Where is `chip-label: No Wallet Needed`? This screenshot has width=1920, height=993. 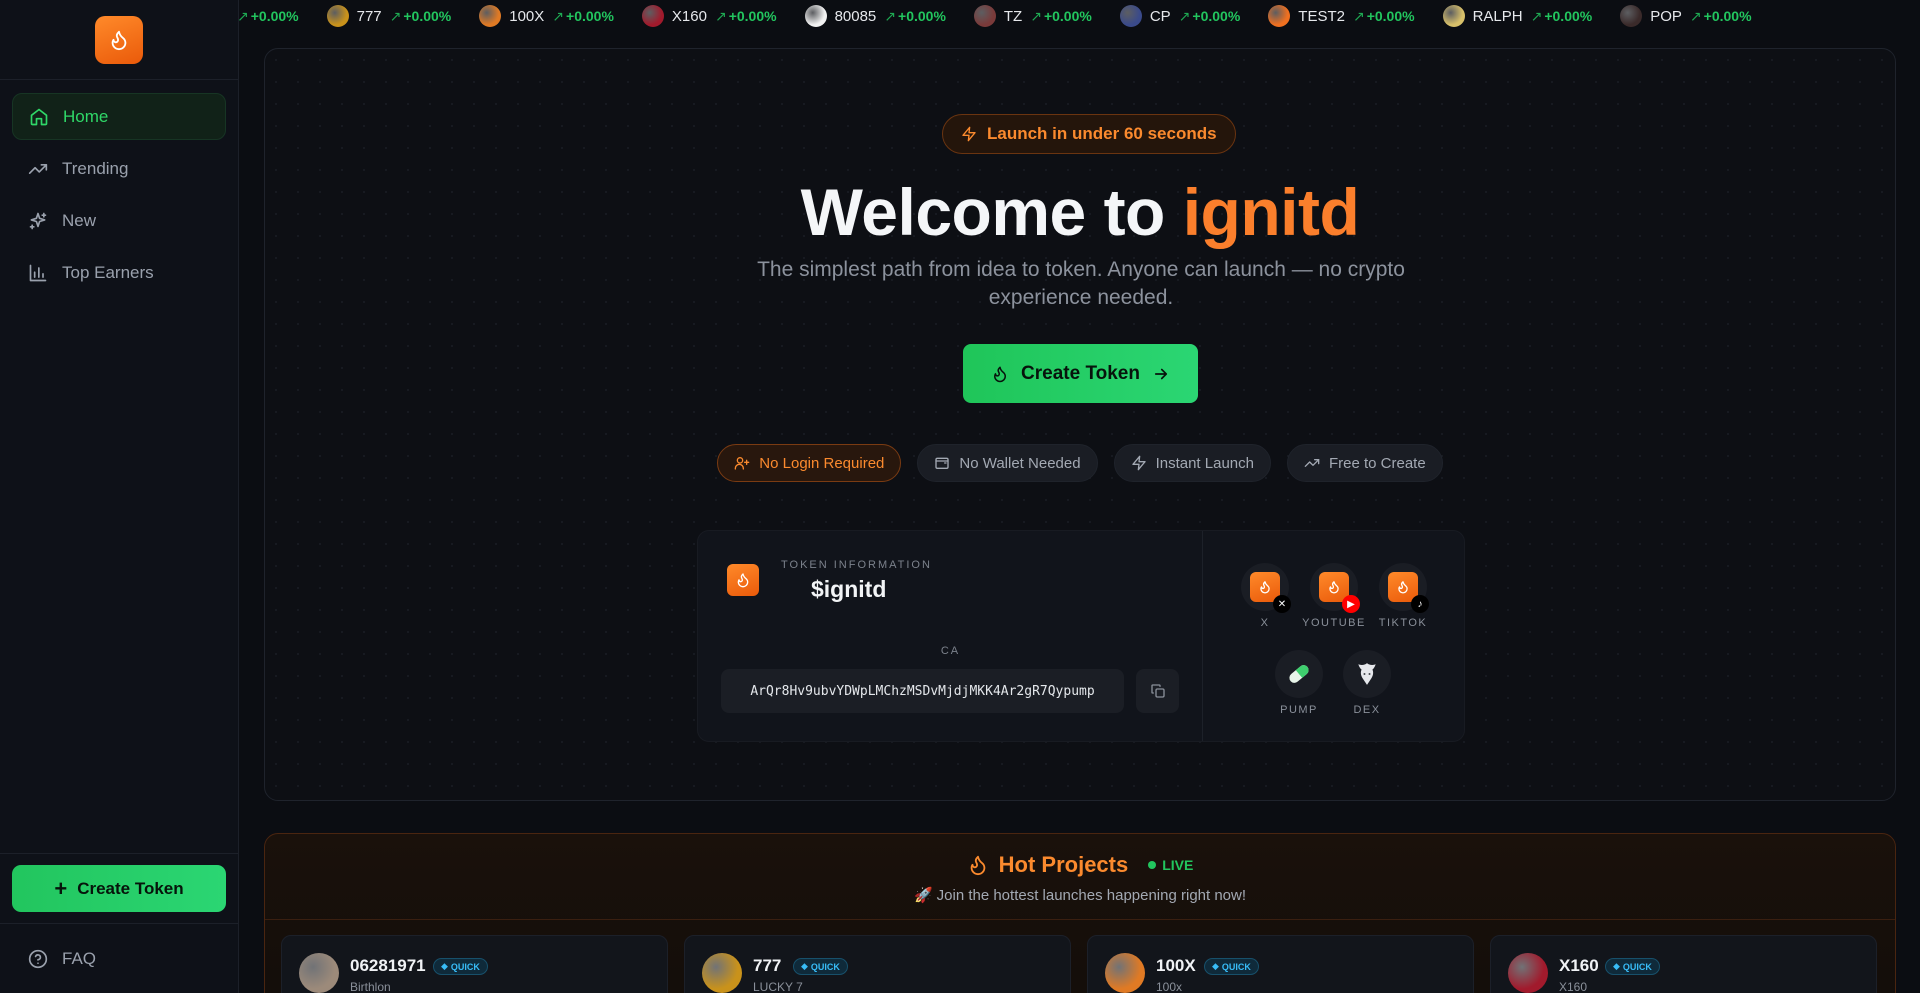 chip-label: No Wallet Needed is located at coordinates (1020, 463).